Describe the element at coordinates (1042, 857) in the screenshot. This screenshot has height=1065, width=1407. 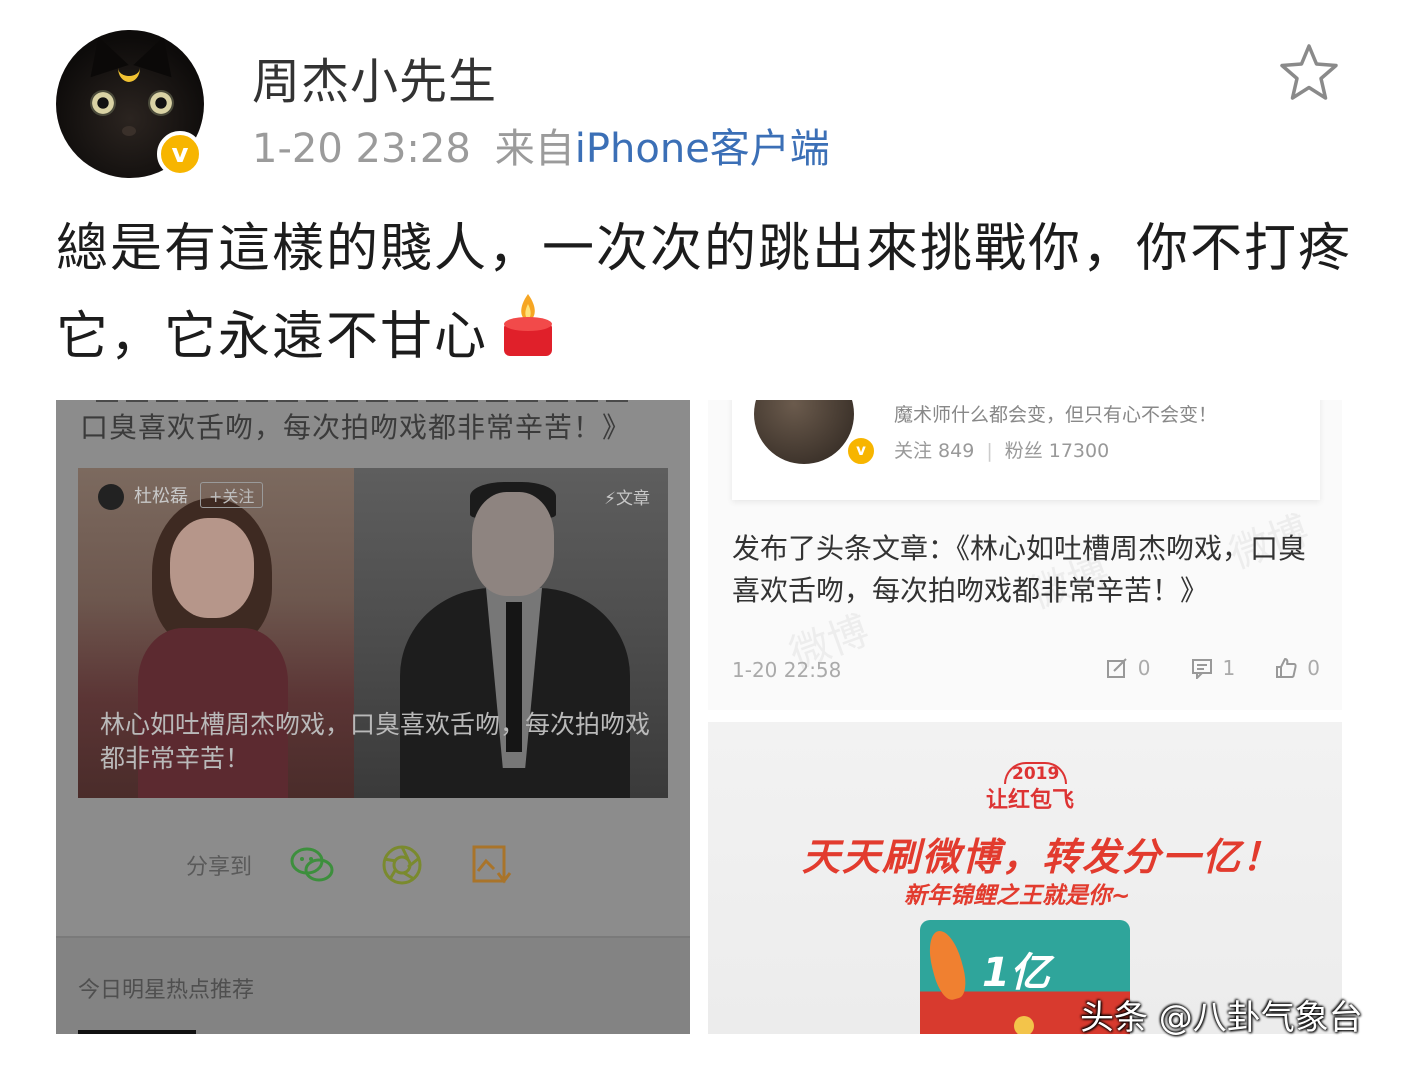
I see `promo-title: 天天刷微博，转发分一亿！` at that location.